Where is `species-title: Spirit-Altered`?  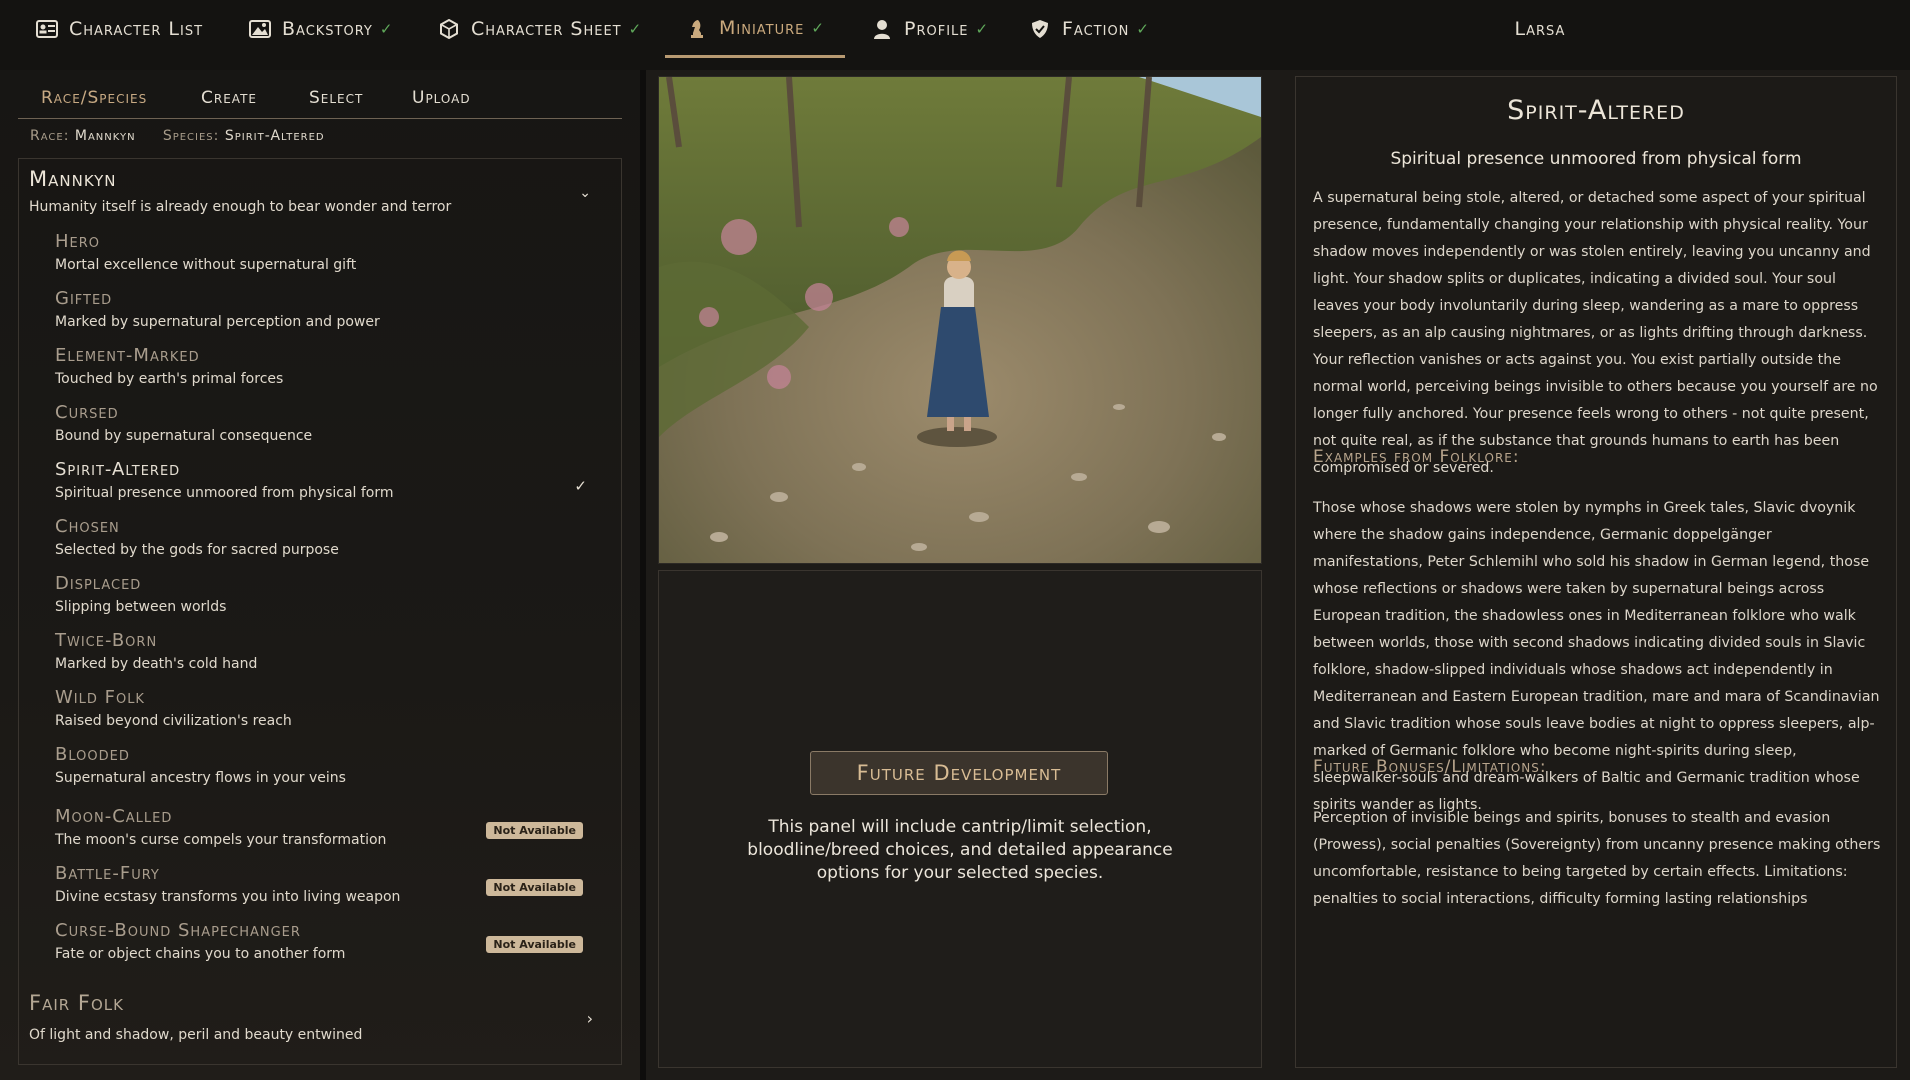
species-title: Spirit-Altered is located at coordinates (118, 469).